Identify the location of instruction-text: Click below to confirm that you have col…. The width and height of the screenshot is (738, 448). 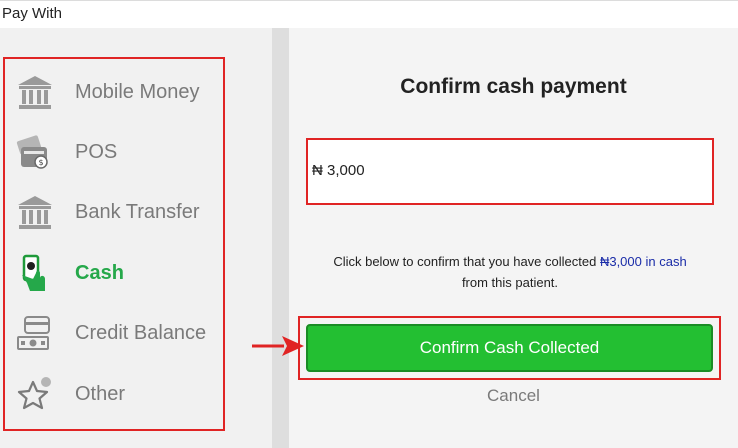
(466, 261).